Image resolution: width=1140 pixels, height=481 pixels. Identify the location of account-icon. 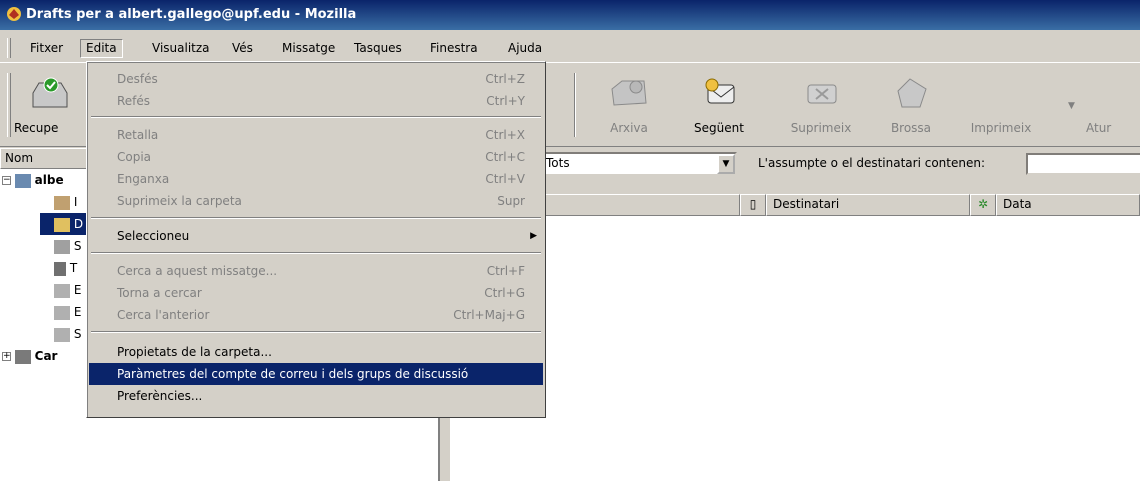
(22, 180).